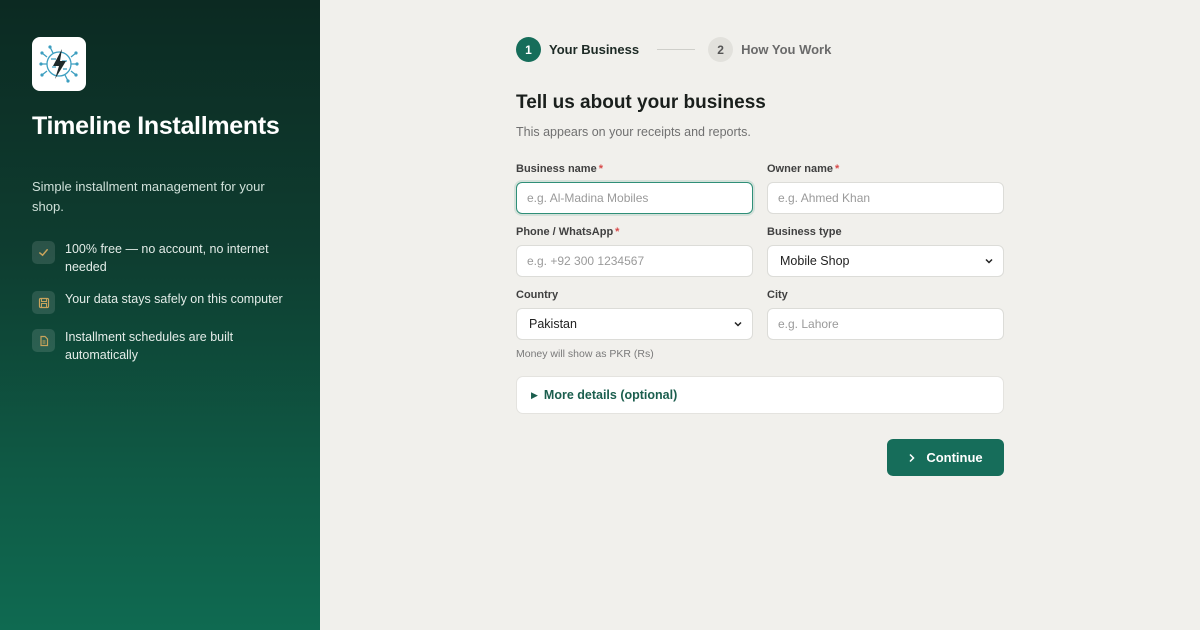 The height and width of the screenshot is (630, 1200). I want to click on step-connector, so click(676, 49).